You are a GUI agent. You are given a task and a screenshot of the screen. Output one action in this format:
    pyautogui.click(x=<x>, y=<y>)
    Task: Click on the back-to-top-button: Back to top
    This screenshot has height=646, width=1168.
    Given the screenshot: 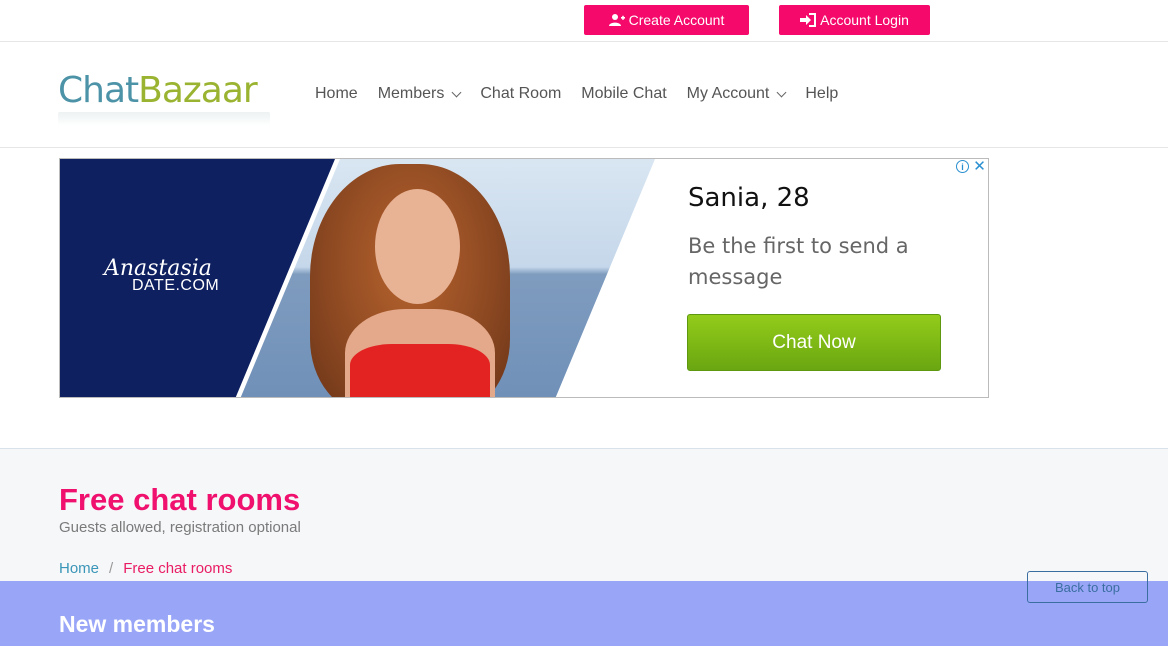 What is the action you would take?
    pyautogui.click(x=1087, y=587)
    